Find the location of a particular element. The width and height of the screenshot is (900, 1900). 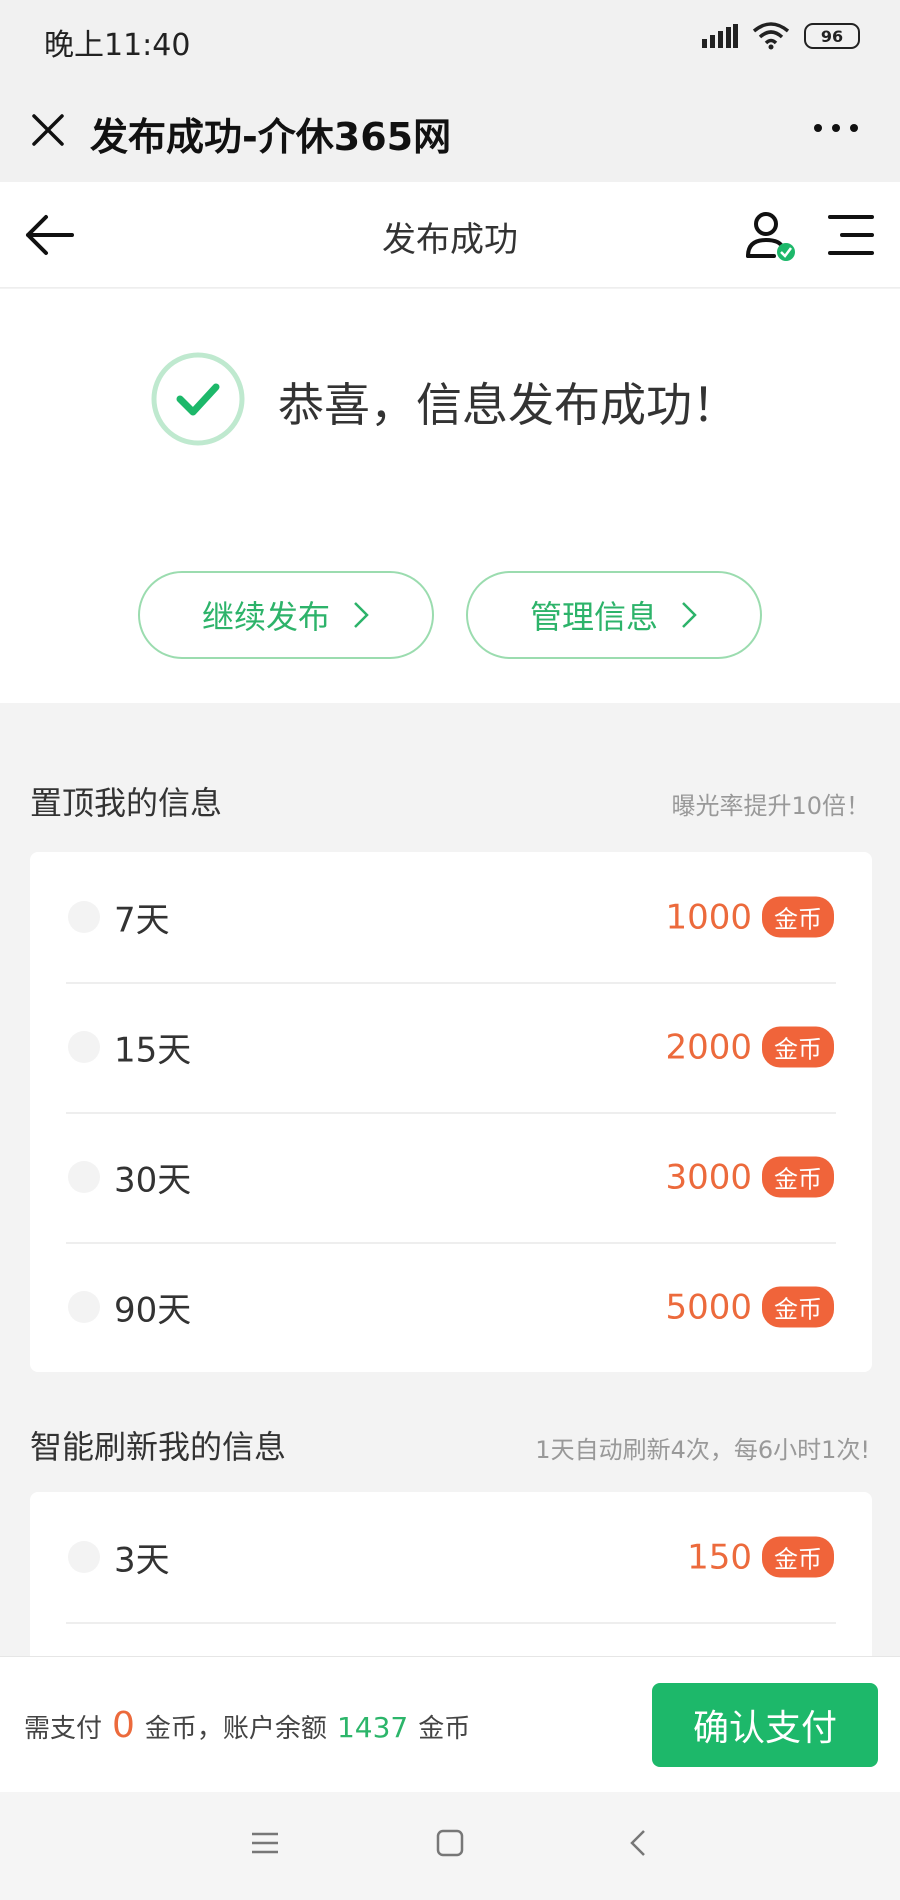

option-duration: 3天 is located at coordinates (142, 1560).